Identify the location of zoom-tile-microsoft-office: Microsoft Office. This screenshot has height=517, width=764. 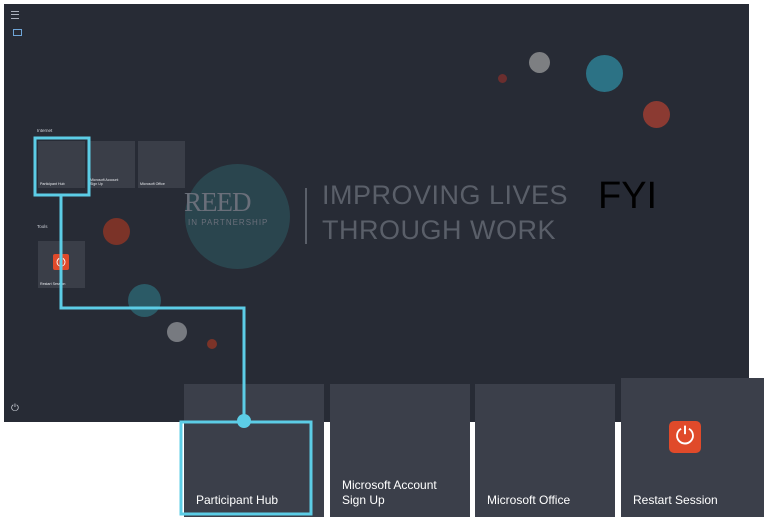
(545, 450).